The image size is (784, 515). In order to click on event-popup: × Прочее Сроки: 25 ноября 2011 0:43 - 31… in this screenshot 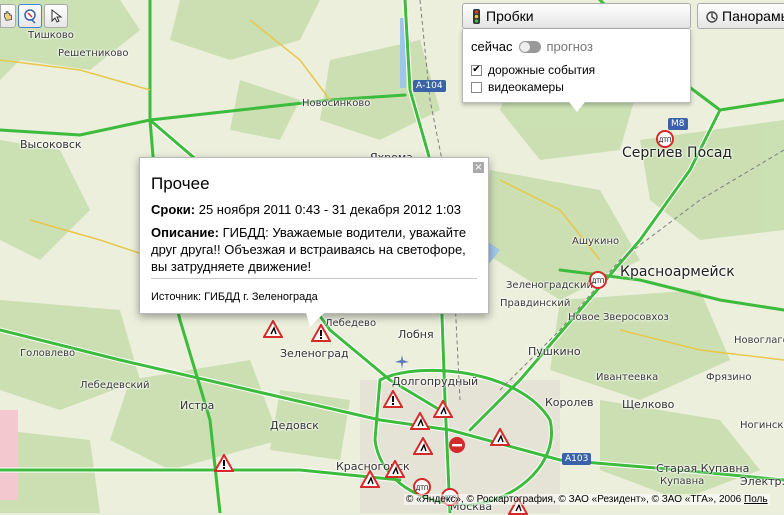, I will do `click(314, 242)`.